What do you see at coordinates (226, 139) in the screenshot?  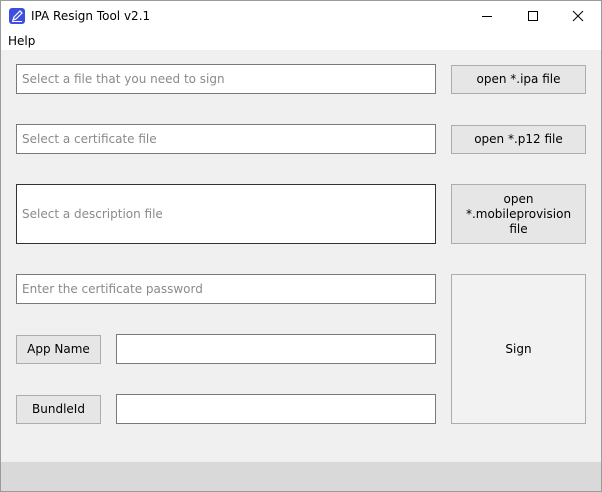 I see `certificate-file-field: Select a certificate file` at bounding box center [226, 139].